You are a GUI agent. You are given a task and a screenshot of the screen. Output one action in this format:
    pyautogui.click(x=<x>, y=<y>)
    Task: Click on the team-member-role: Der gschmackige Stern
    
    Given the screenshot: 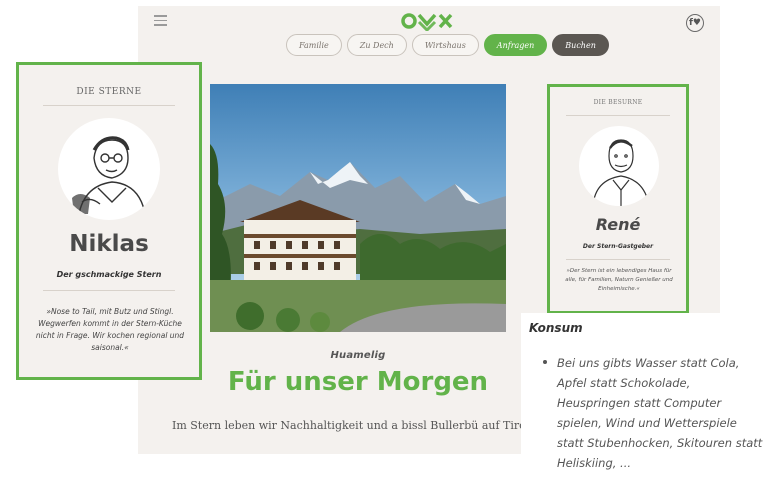 What is the action you would take?
    pyautogui.click(x=109, y=274)
    